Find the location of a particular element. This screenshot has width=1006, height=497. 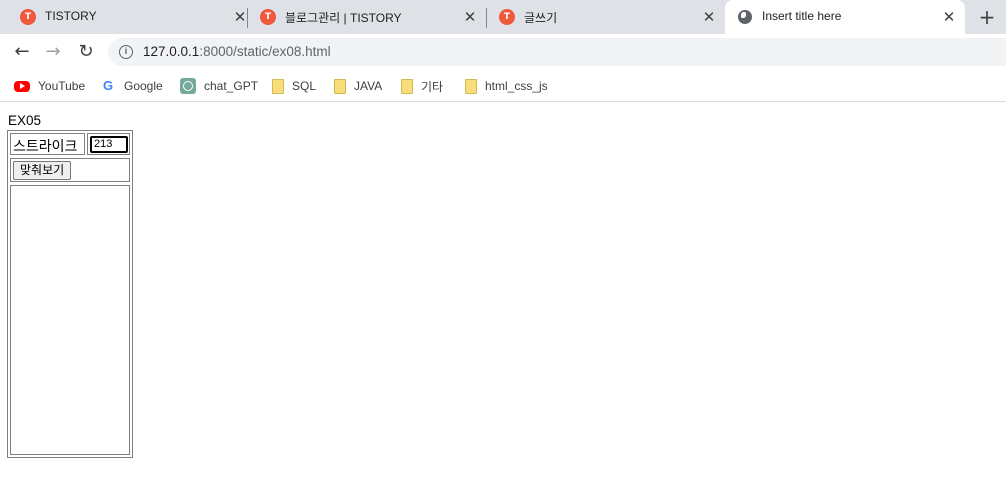

bookmark-chatgpt: chat_GPT is located at coordinates (219, 86).